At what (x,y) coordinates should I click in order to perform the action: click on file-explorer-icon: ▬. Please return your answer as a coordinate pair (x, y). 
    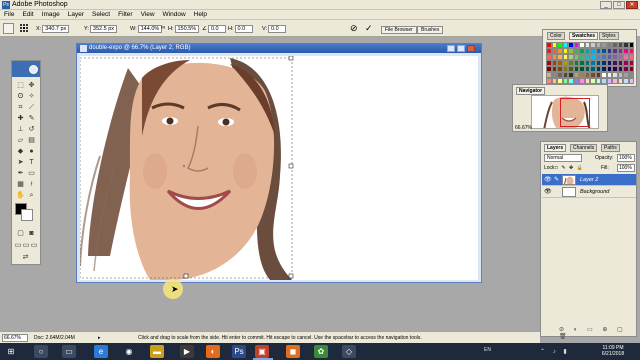
    Looking at the image, I should click on (157, 351).